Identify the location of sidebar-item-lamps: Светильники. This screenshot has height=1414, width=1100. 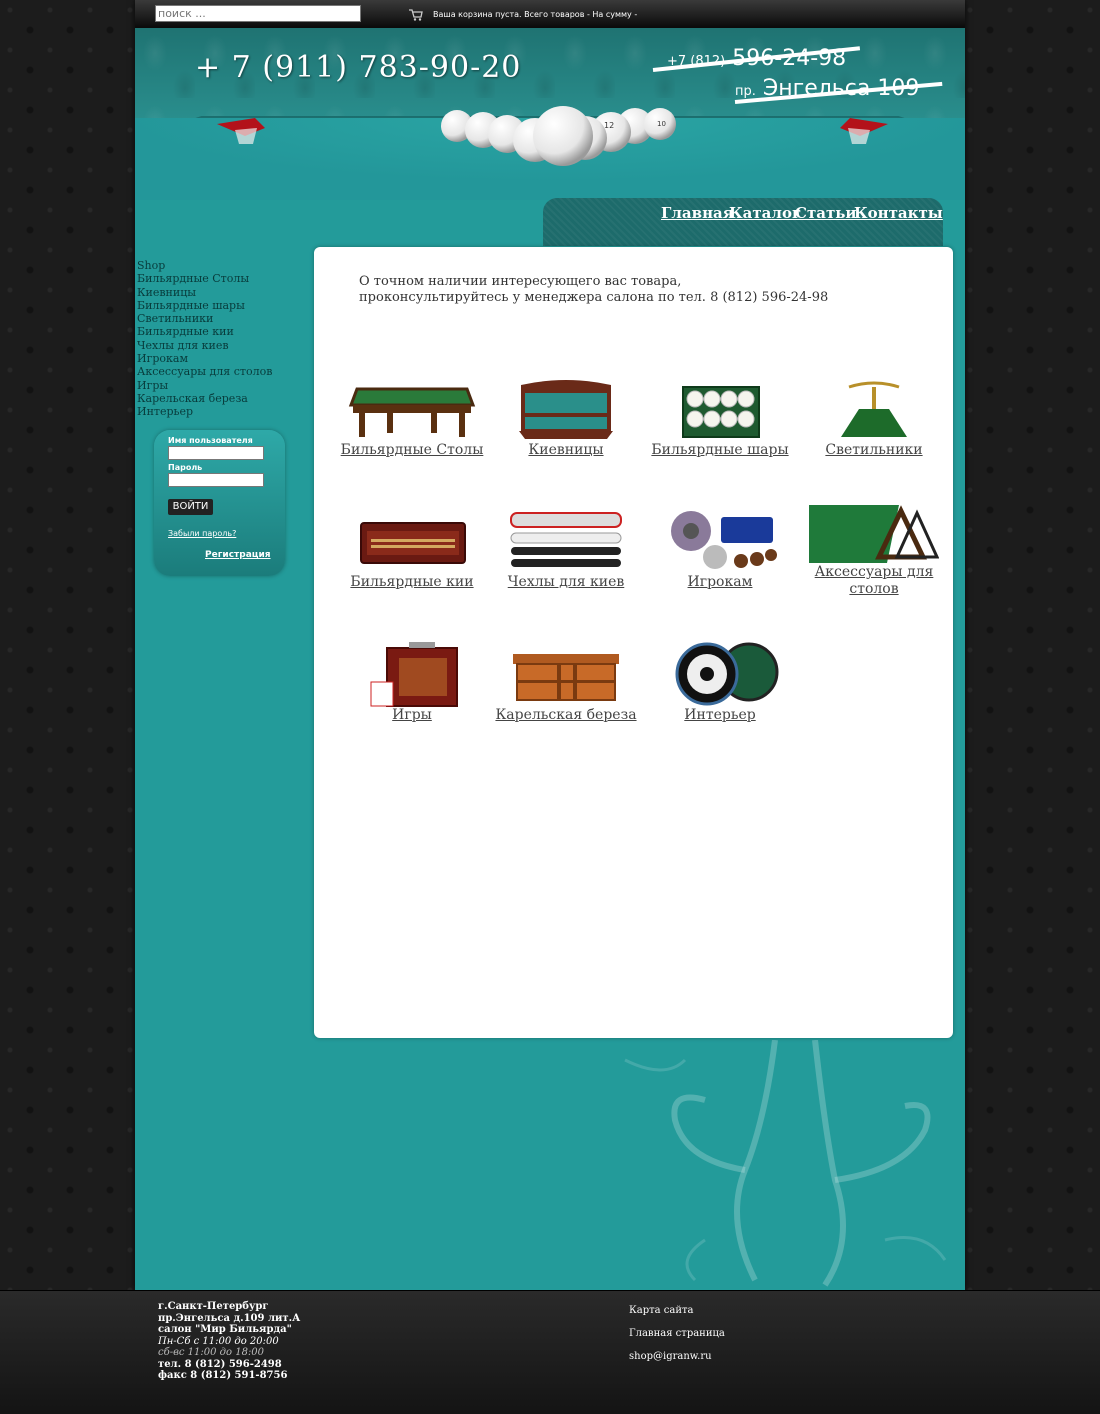
(204, 318).